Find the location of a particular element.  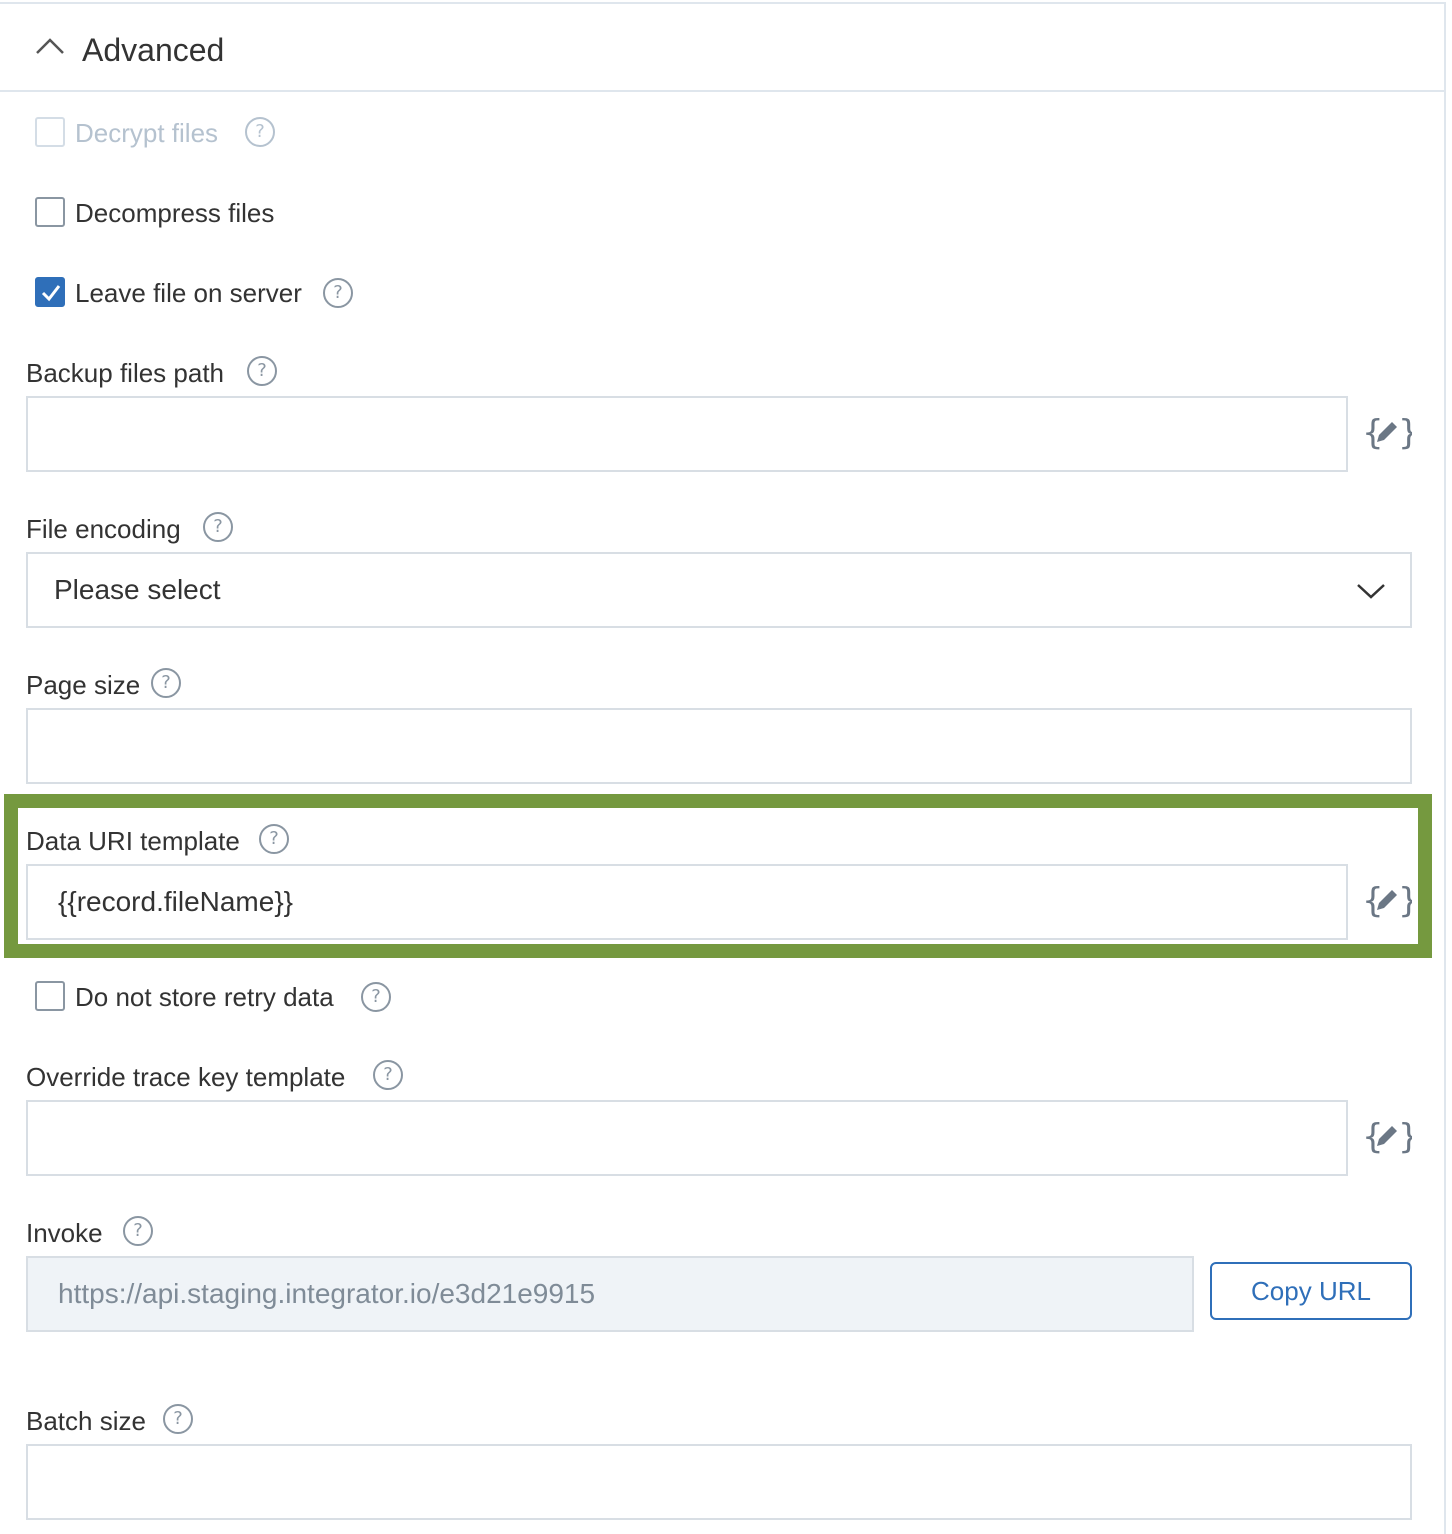

chevron-down-icon is located at coordinates (1371, 591).